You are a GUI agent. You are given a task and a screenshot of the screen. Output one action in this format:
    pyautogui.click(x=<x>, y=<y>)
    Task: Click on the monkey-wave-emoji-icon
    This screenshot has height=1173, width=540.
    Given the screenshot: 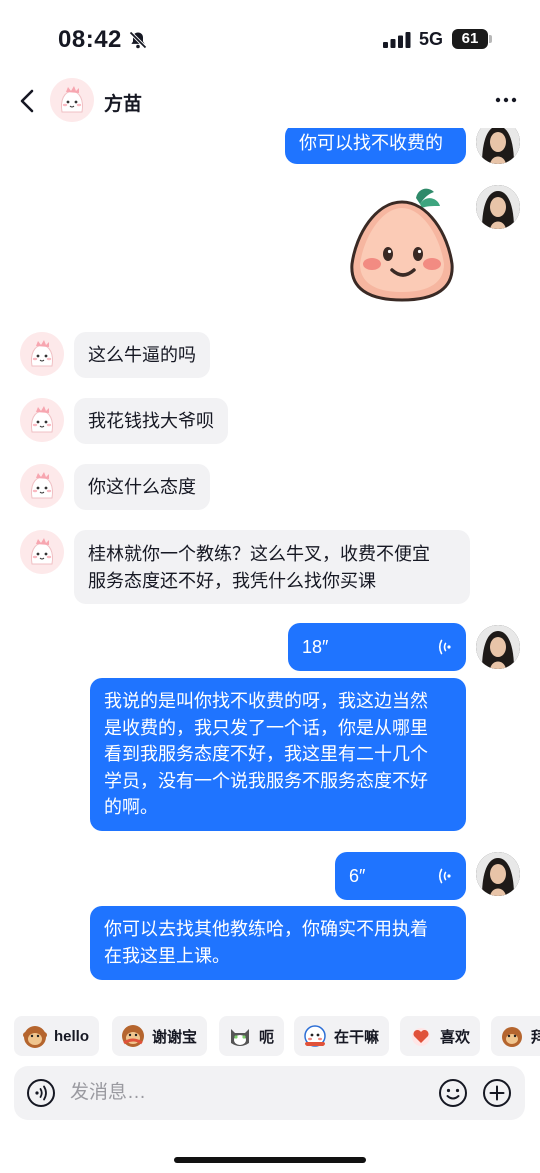 What is the action you would take?
    pyautogui.click(x=512, y=1037)
    